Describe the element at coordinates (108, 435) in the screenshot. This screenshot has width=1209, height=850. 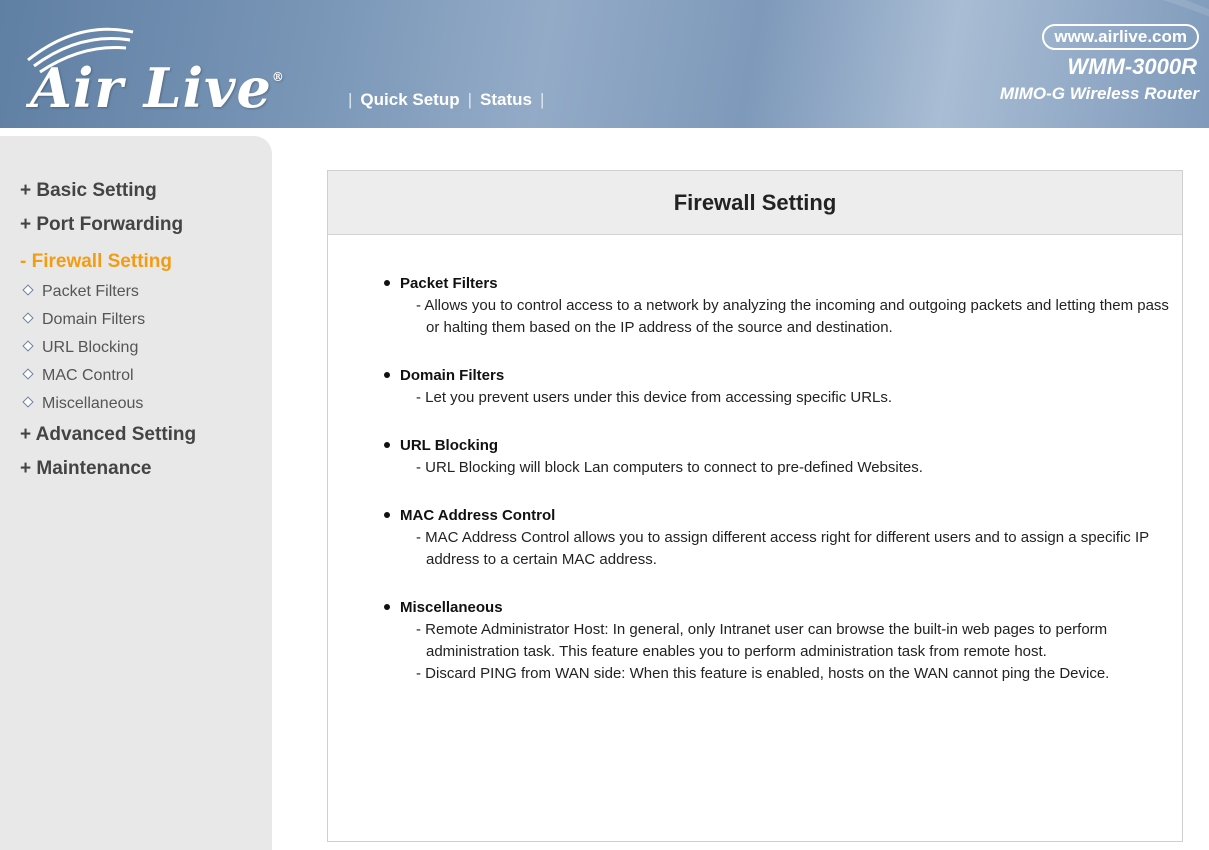
I see `sidebar-item-advanced-setting: + Advanced Setting` at that location.